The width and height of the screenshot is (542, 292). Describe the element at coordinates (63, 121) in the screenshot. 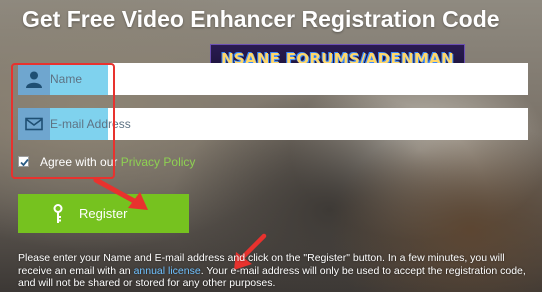

I see `annotation-highlight-box` at that location.